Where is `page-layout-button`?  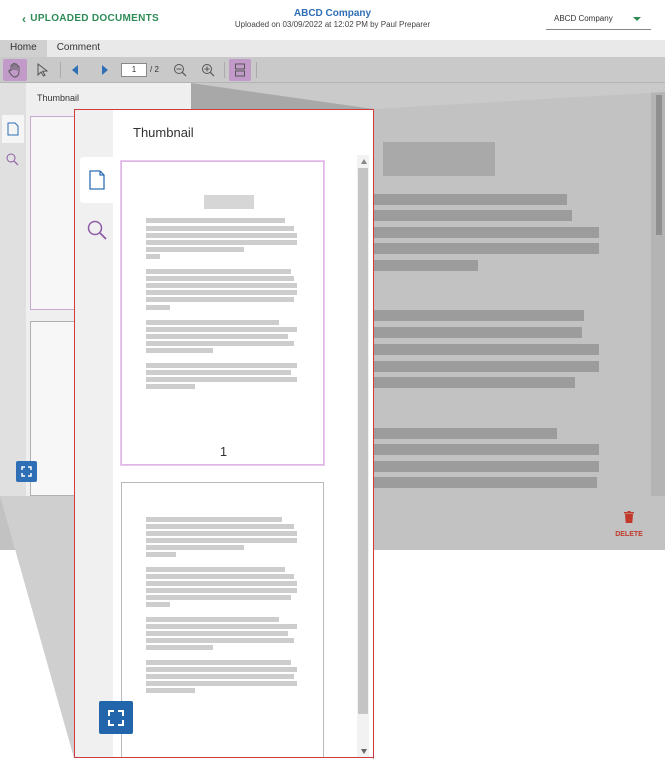
page-layout-button is located at coordinates (240, 70).